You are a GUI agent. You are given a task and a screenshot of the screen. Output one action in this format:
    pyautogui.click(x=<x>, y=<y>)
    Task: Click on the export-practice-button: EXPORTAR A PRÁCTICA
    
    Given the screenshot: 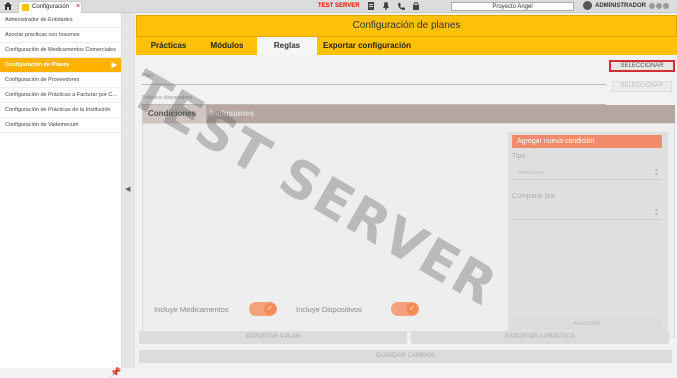 What is the action you would take?
    pyautogui.click(x=540, y=337)
    